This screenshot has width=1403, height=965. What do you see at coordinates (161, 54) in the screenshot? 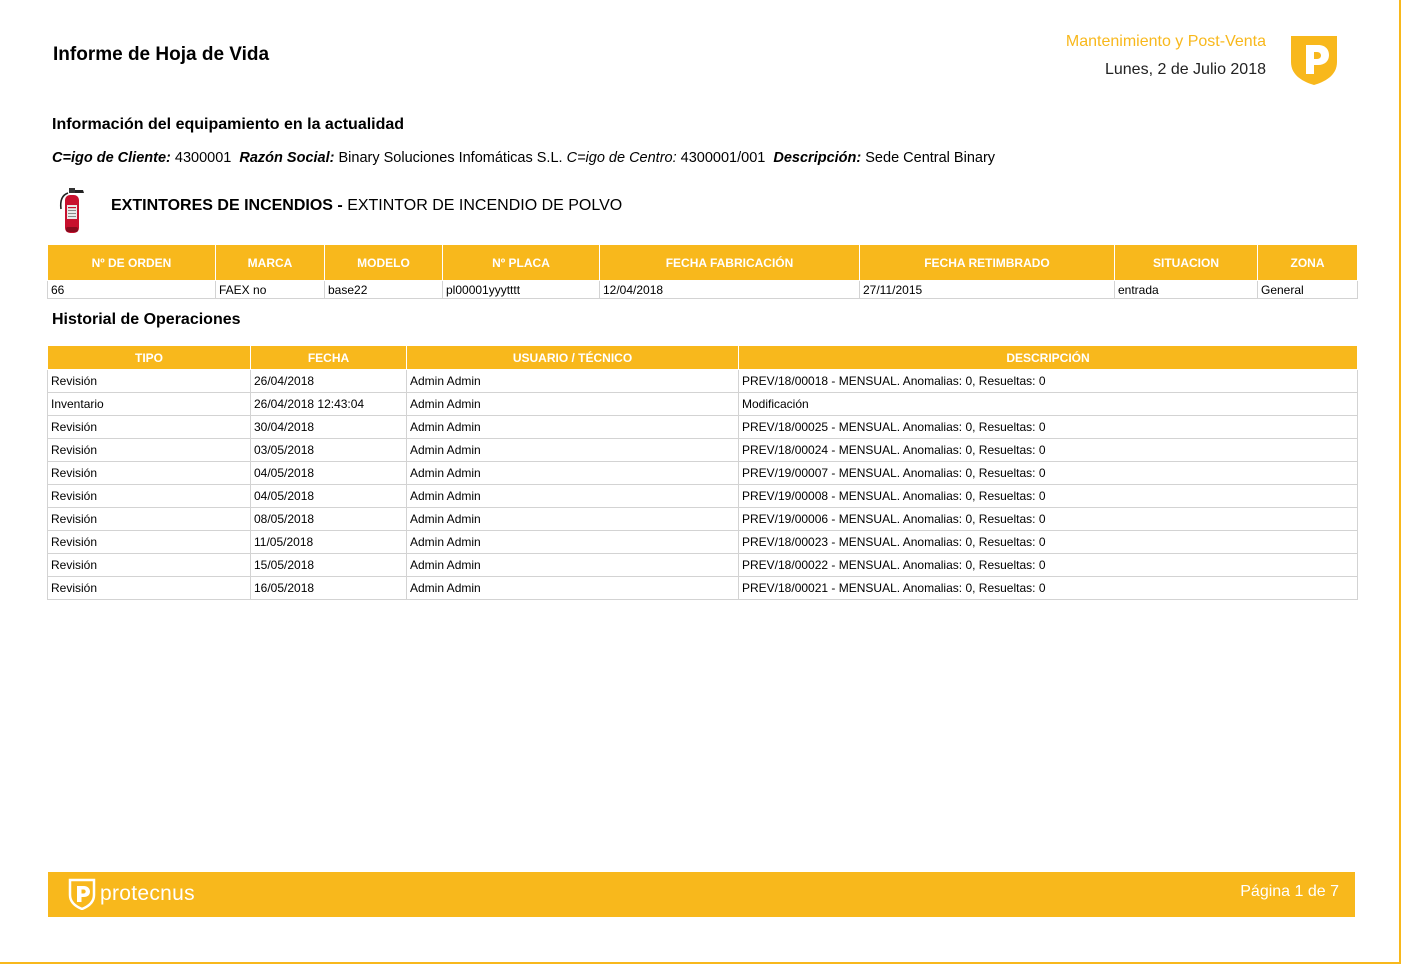
I see `report-title: Informe de Hoja de Vida` at bounding box center [161, 54].